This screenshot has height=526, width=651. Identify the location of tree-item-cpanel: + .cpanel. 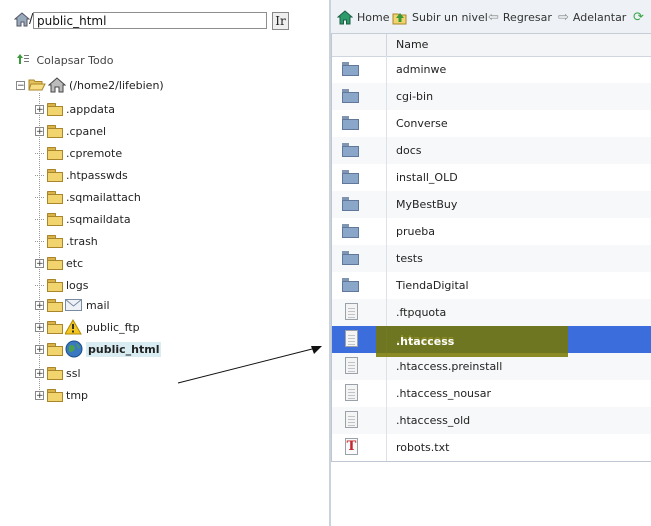
(70, 131).